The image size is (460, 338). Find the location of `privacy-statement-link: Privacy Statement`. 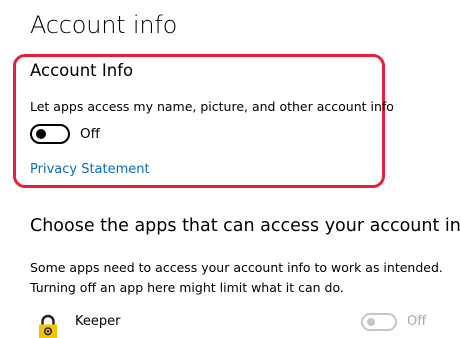

privacy-statement-link: Privacy Statement is located at coordinates (90, 170).